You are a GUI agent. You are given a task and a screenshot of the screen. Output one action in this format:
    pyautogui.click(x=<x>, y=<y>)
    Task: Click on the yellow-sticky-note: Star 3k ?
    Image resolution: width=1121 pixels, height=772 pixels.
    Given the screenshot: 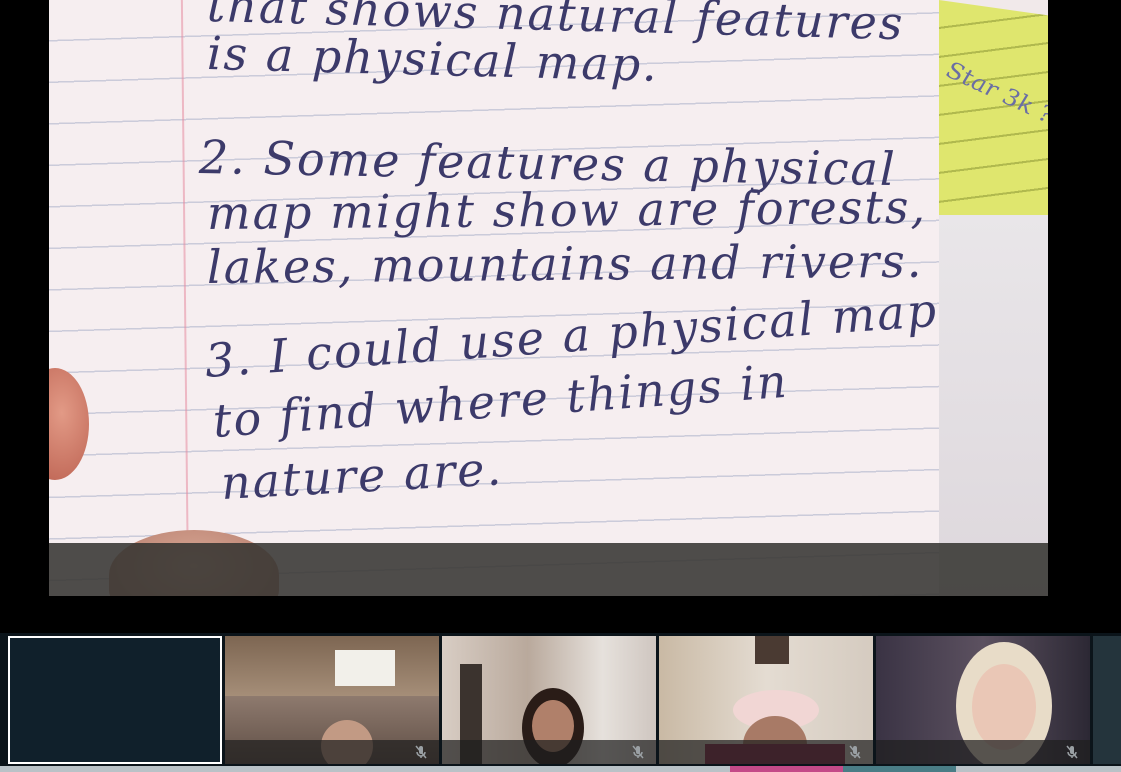 What is the action you would take?
    pyautogui.click(x=993, y=115)
    